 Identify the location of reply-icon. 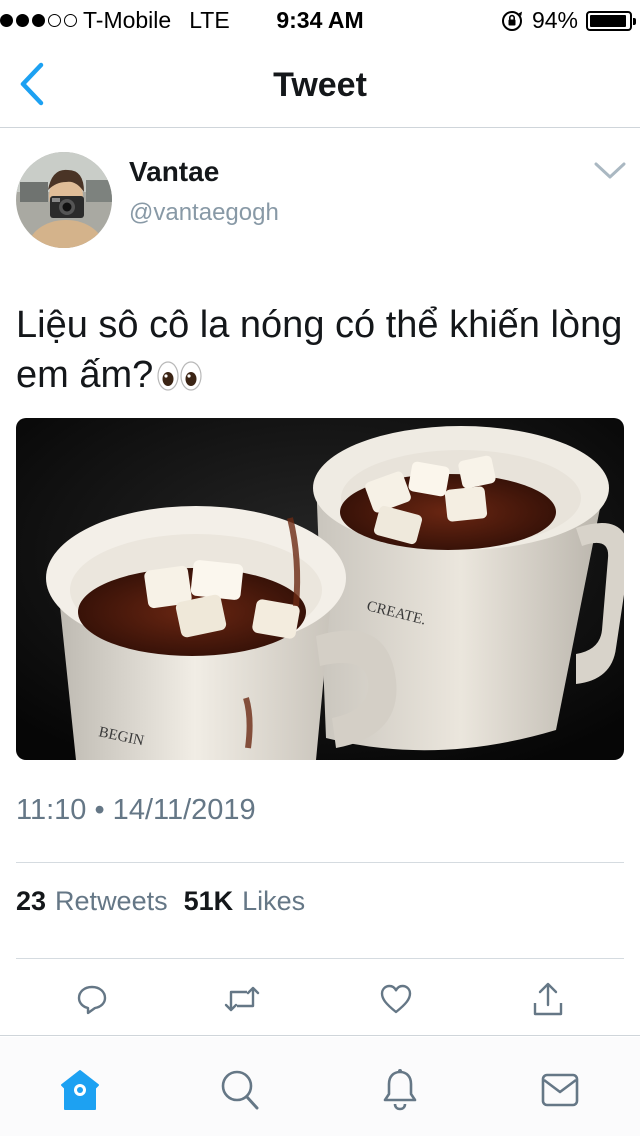
(92, 1000).